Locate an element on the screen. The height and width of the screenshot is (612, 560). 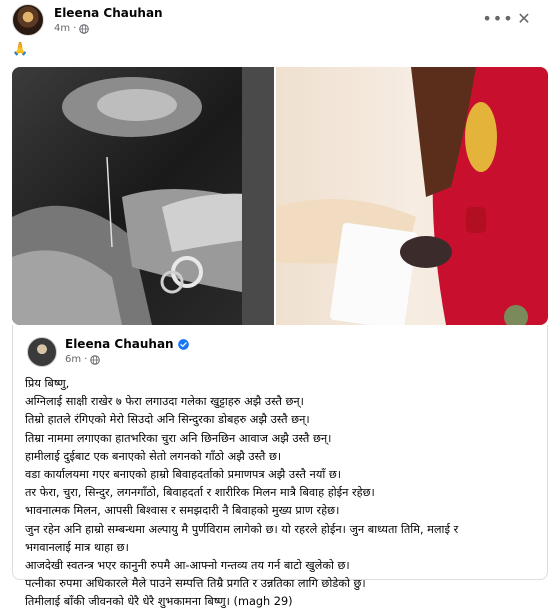
post-meta: 4m · is located at coordinates (72, 28).